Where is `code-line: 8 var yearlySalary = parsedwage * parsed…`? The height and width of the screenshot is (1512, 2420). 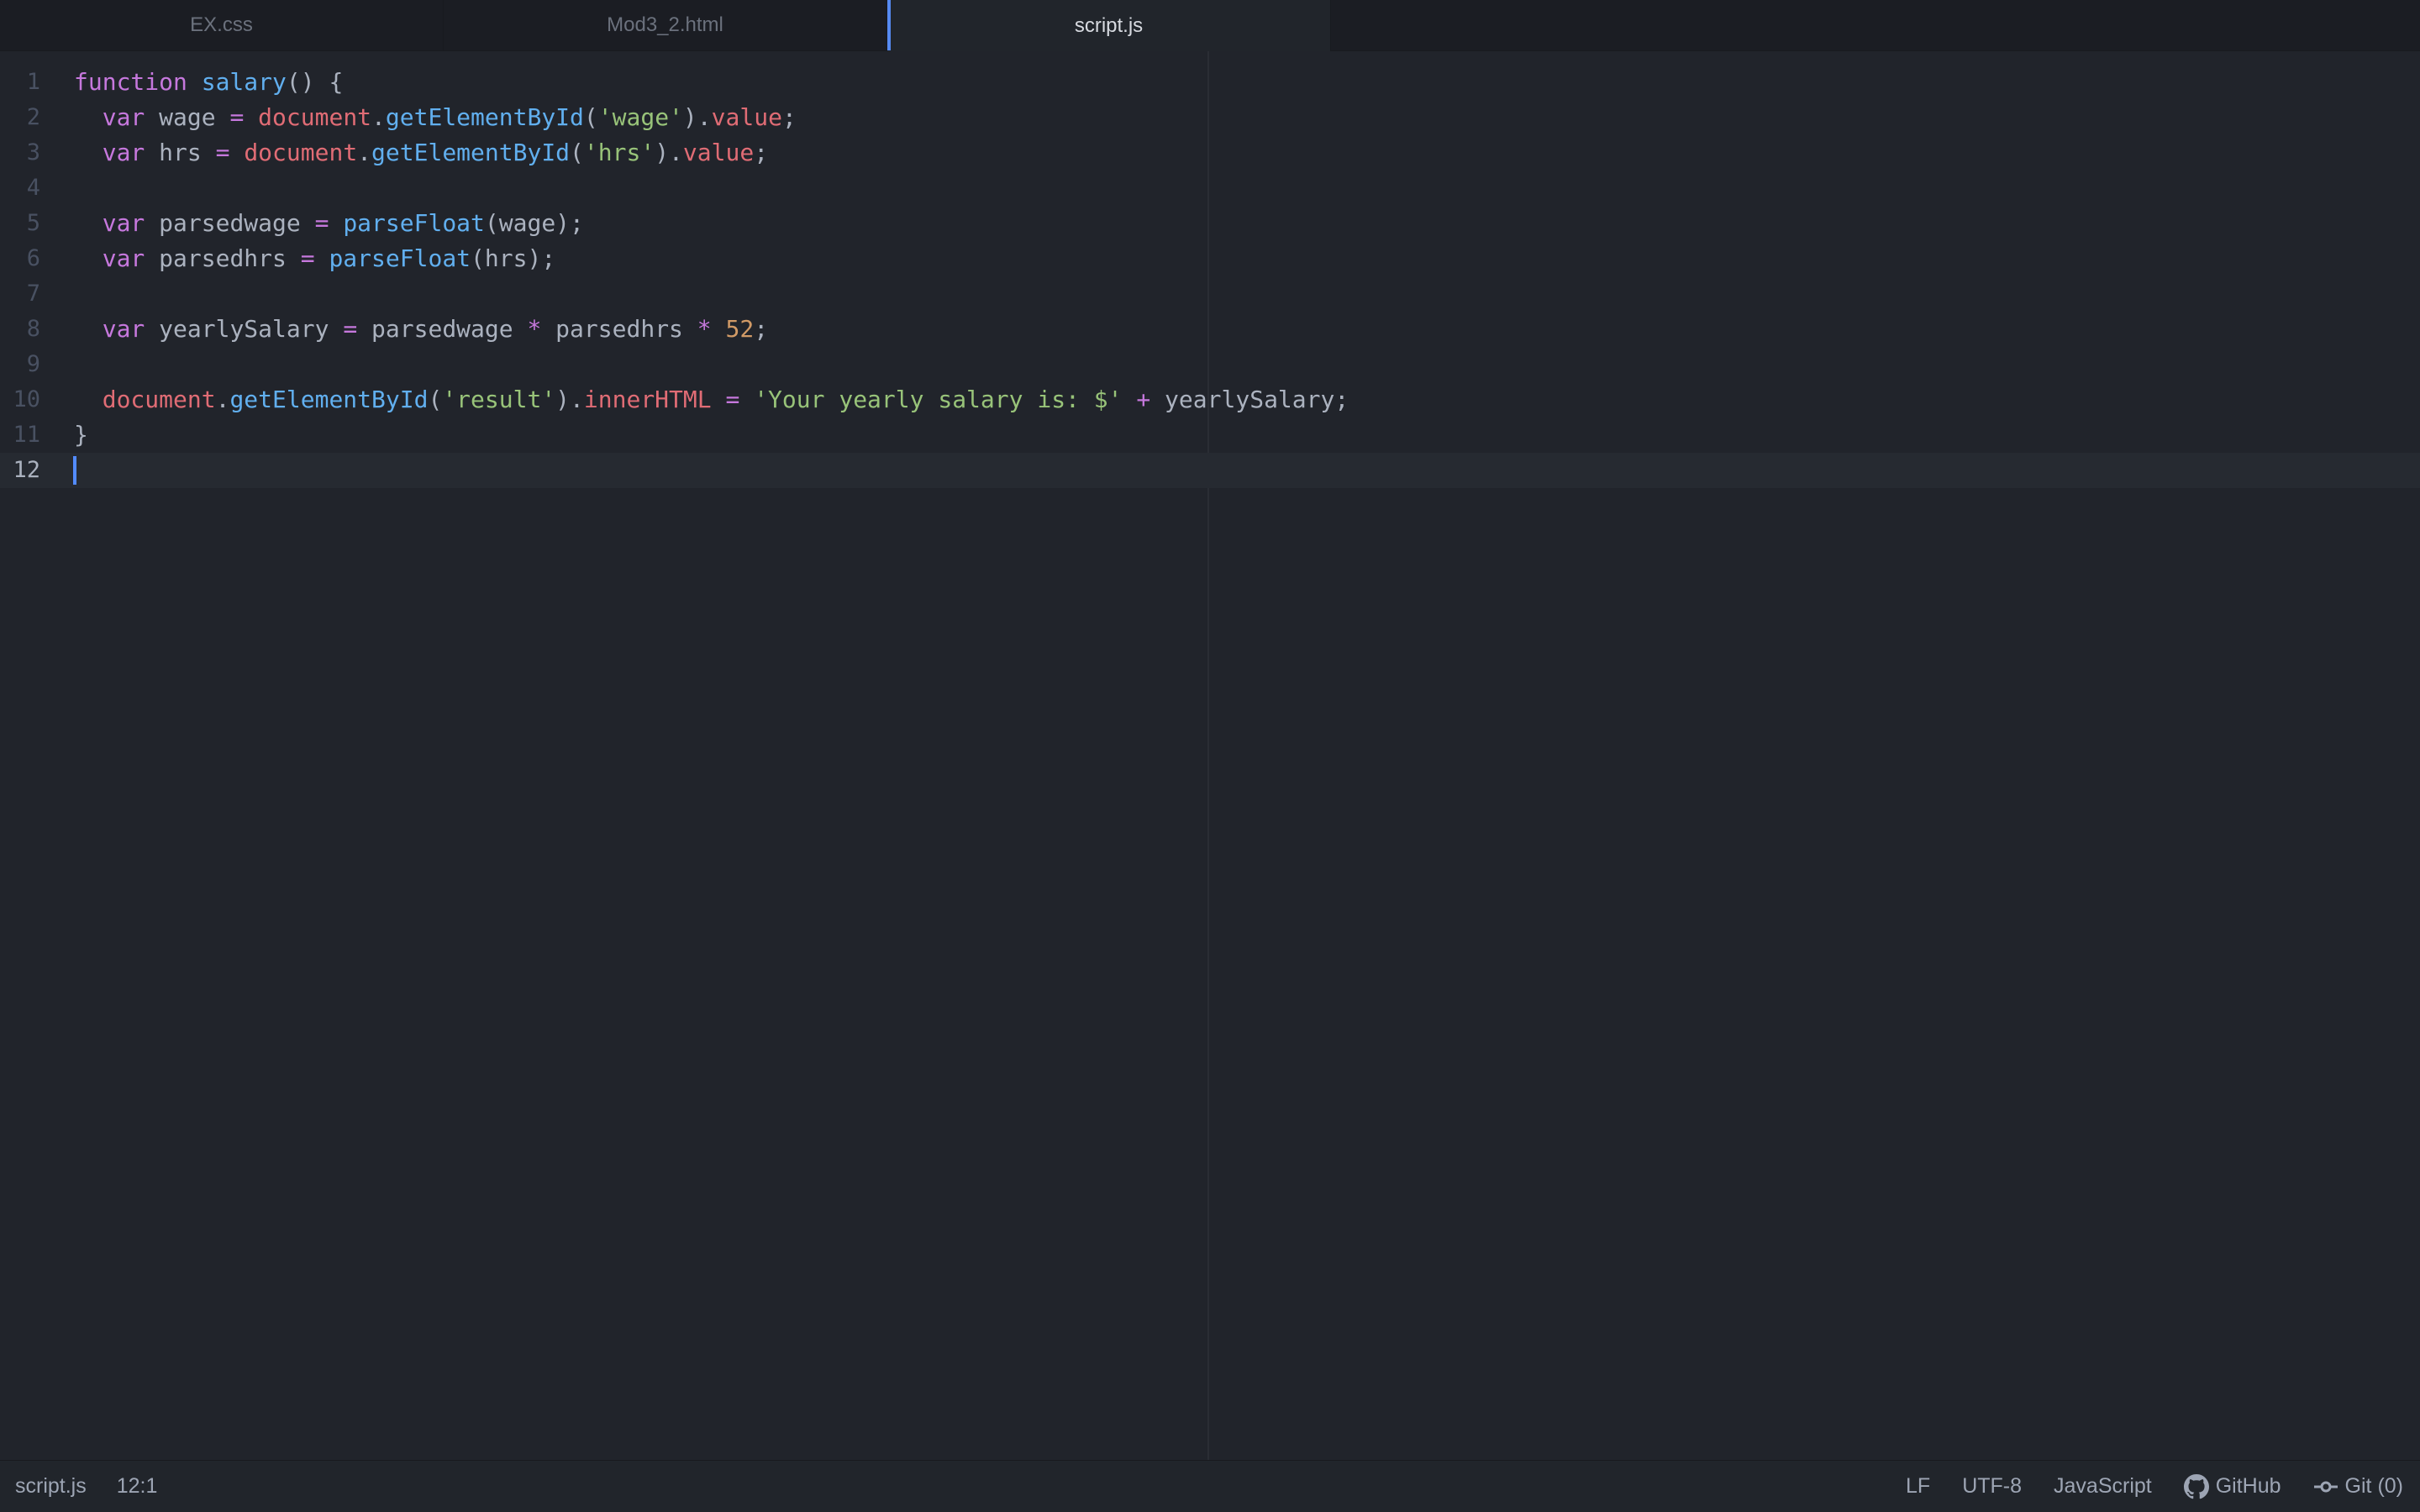 code-line: 8 var yearlySalary = parsedwage * parsed… is located at coordinates (1210, 329).